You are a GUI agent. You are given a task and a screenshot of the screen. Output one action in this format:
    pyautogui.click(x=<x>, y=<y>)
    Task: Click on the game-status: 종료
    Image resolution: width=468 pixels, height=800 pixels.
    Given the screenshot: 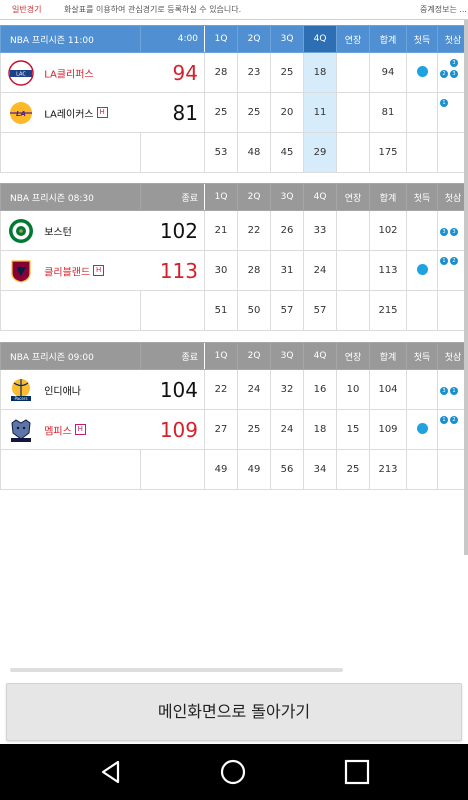 What is the action you would take?
    pyautogui.click(x=172, y=356)
    